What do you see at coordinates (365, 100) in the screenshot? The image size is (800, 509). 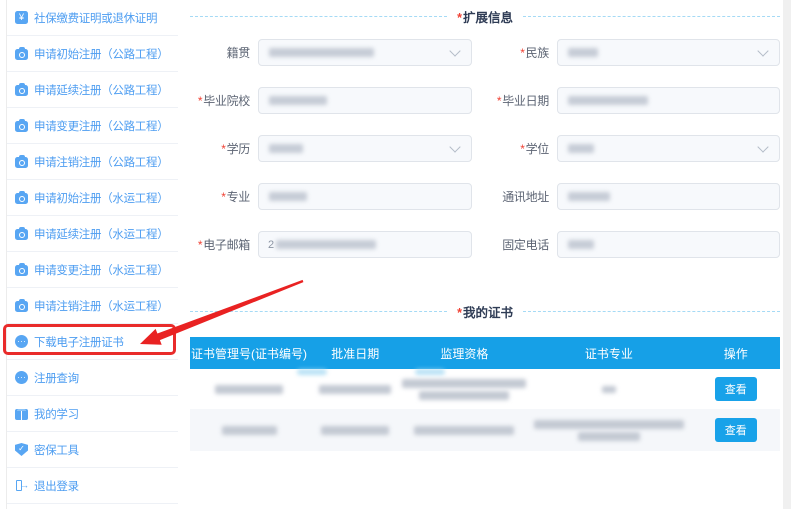 I see `graduate-school-input` at bounding box center [365, 100].